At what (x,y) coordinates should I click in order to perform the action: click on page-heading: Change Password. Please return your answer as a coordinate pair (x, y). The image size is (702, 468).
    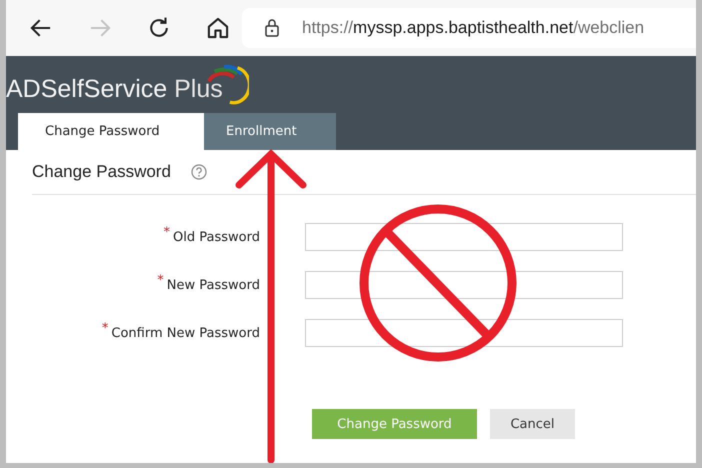
    Looking at the image, I should click on (101, 172).